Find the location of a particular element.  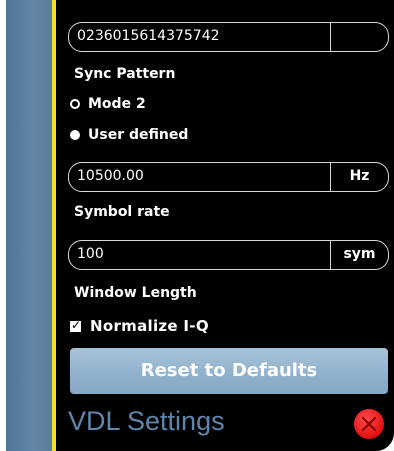

sync-pattern-label: Sync Pattern is located at coordinates (125, 74).